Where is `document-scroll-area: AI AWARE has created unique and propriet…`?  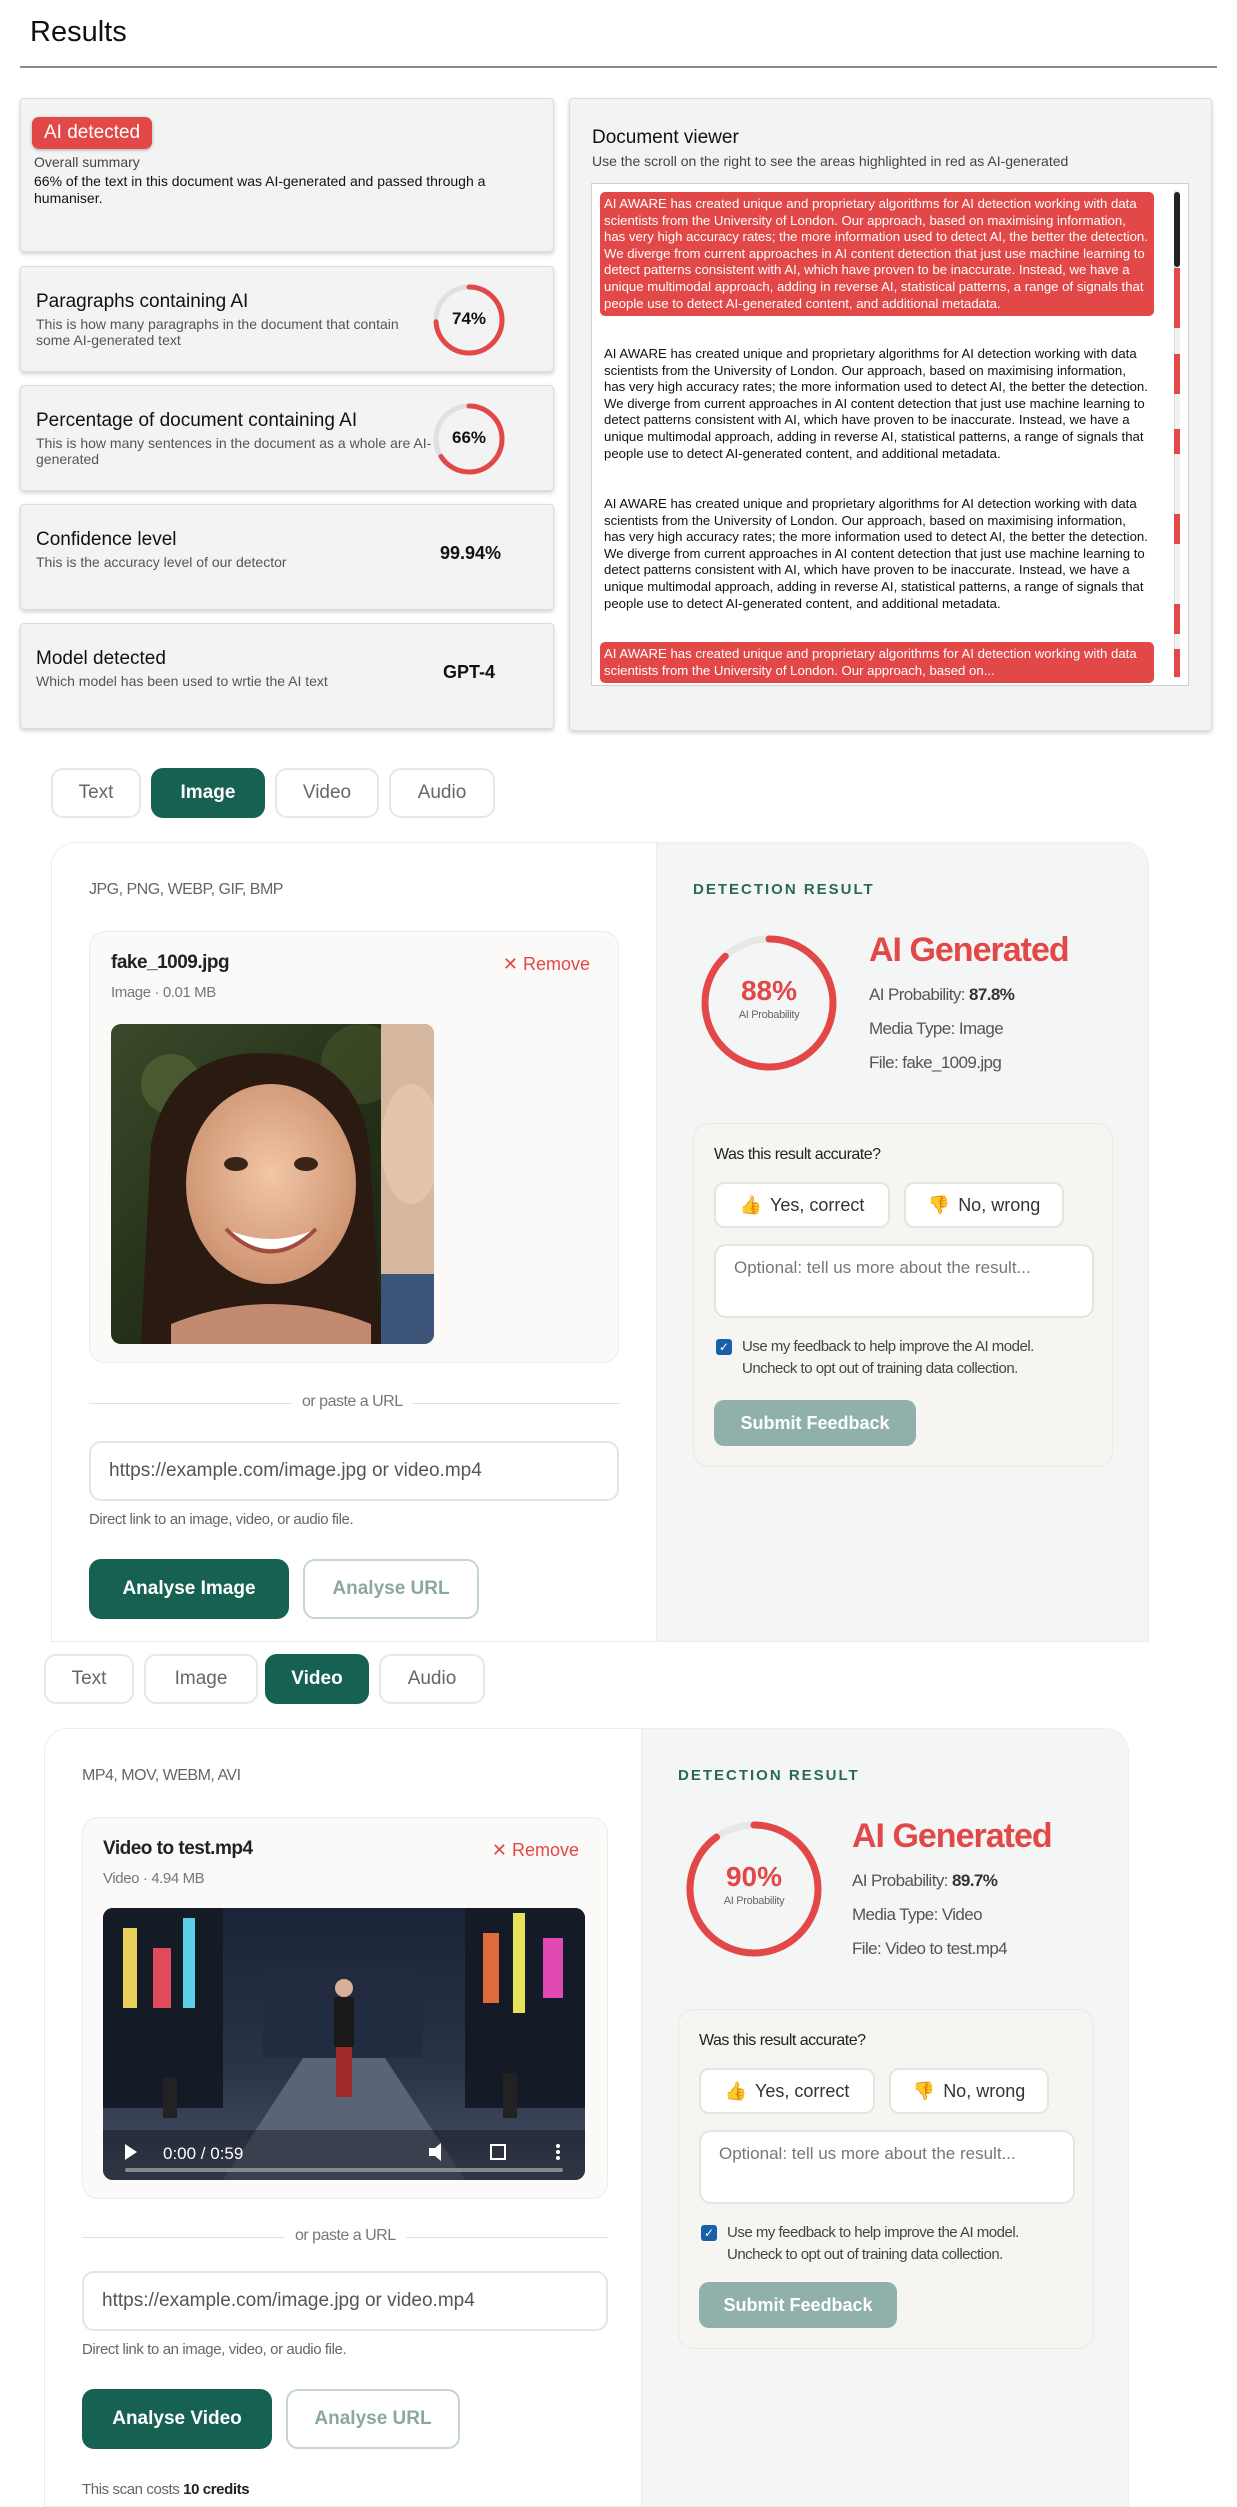 document-scroll-area: AI AWARE has created unique and propriet… is located at coordinates (890, 434).